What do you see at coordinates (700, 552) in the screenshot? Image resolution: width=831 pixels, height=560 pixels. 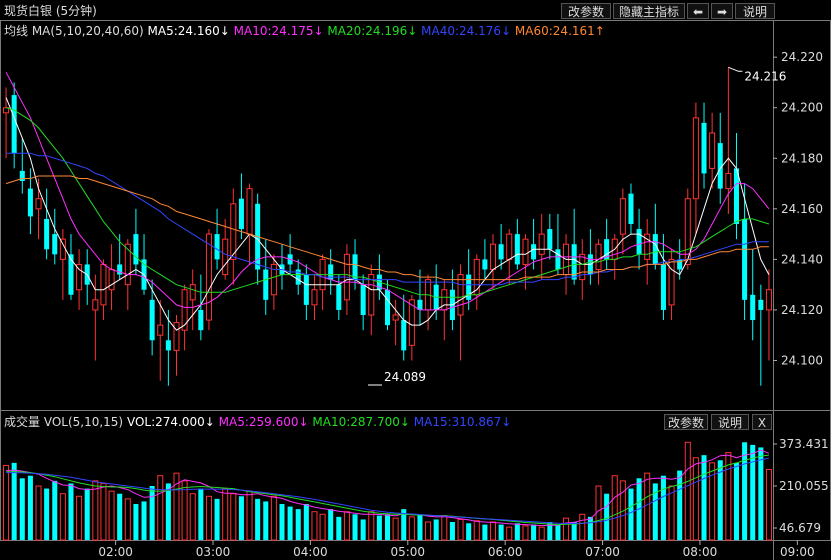 I see `time-tick-label: 08:00` at bounding box center [700, 552].